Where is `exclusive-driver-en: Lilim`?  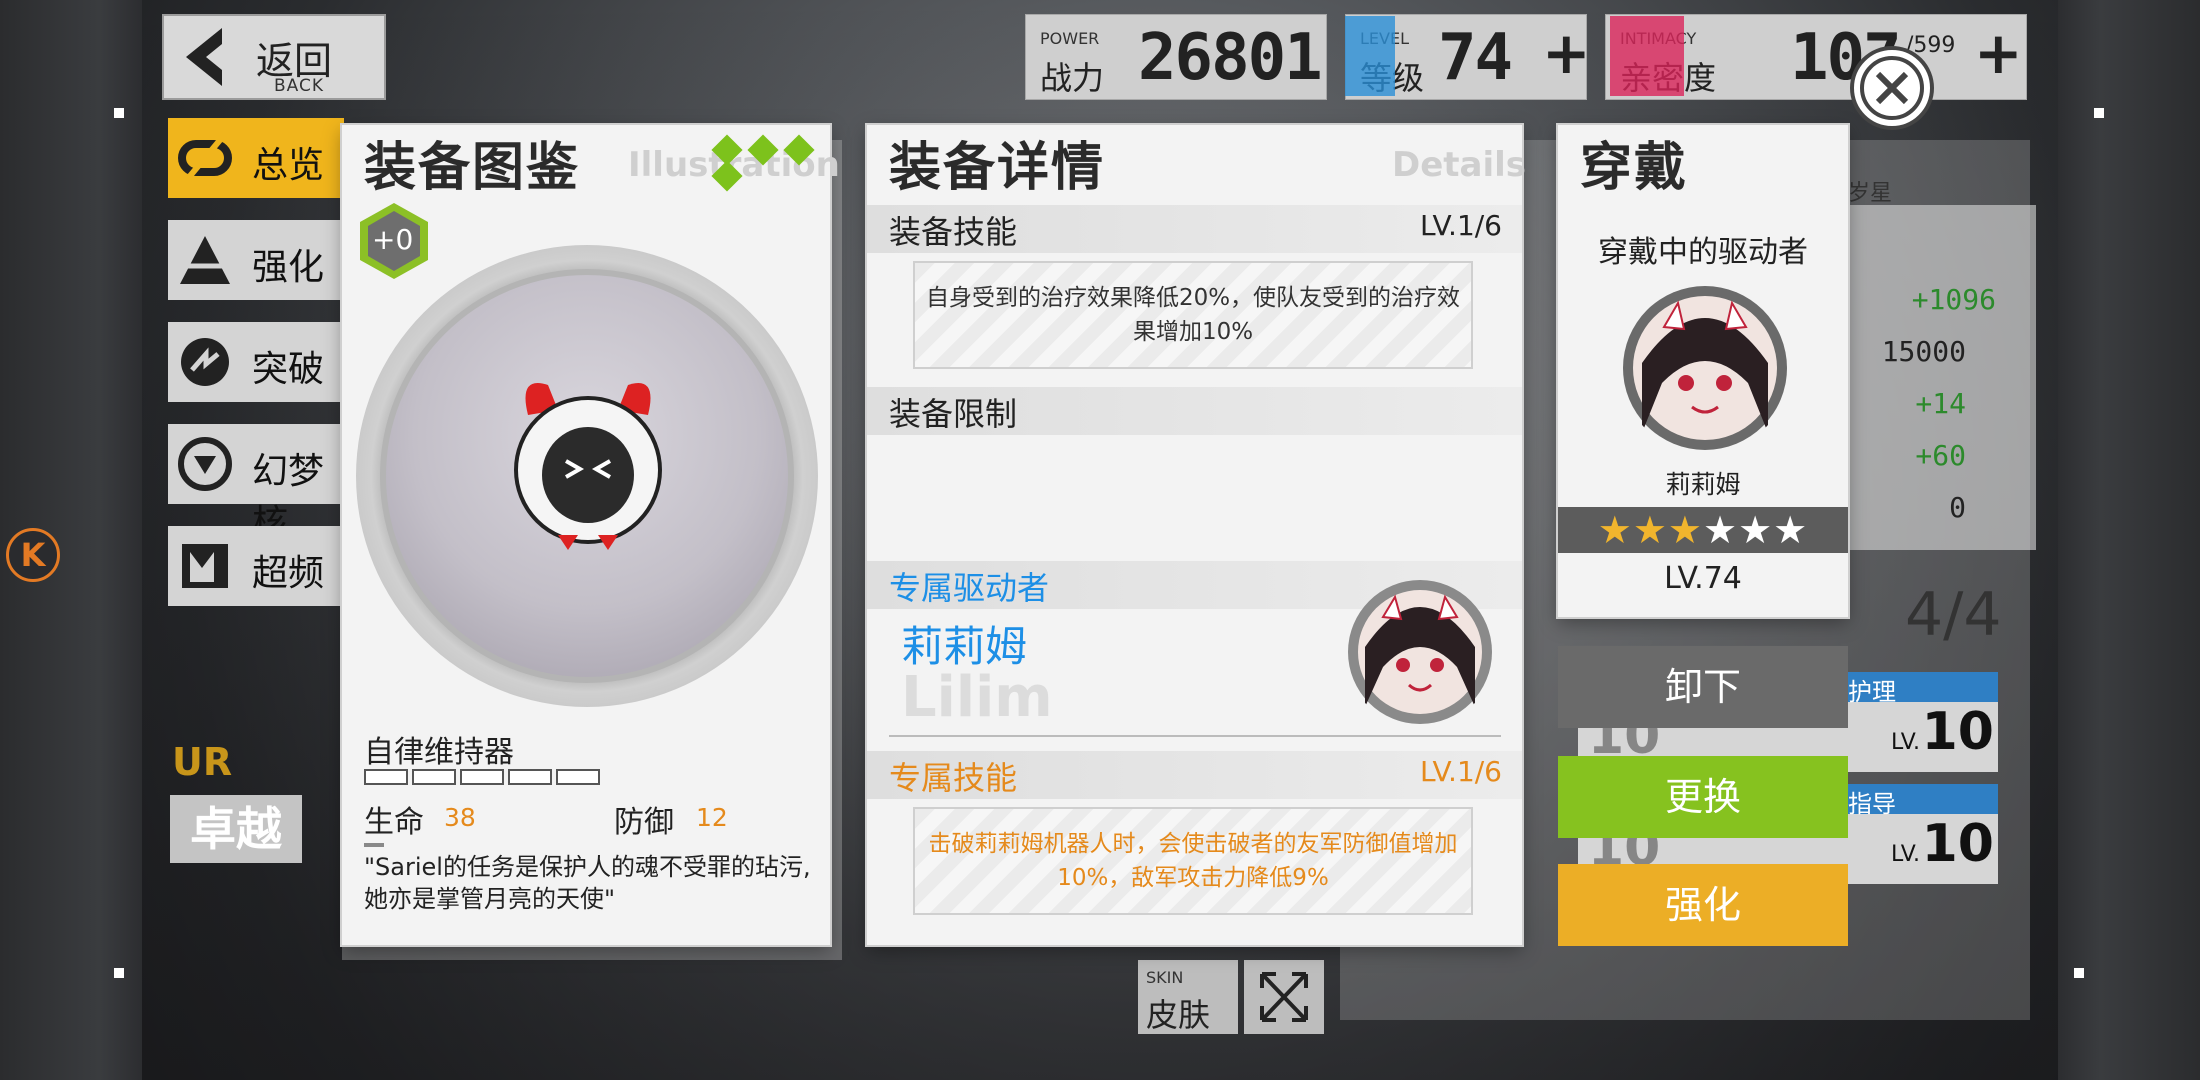 exclusive-driver-en: Lilim is located at coordinates (977, 697).